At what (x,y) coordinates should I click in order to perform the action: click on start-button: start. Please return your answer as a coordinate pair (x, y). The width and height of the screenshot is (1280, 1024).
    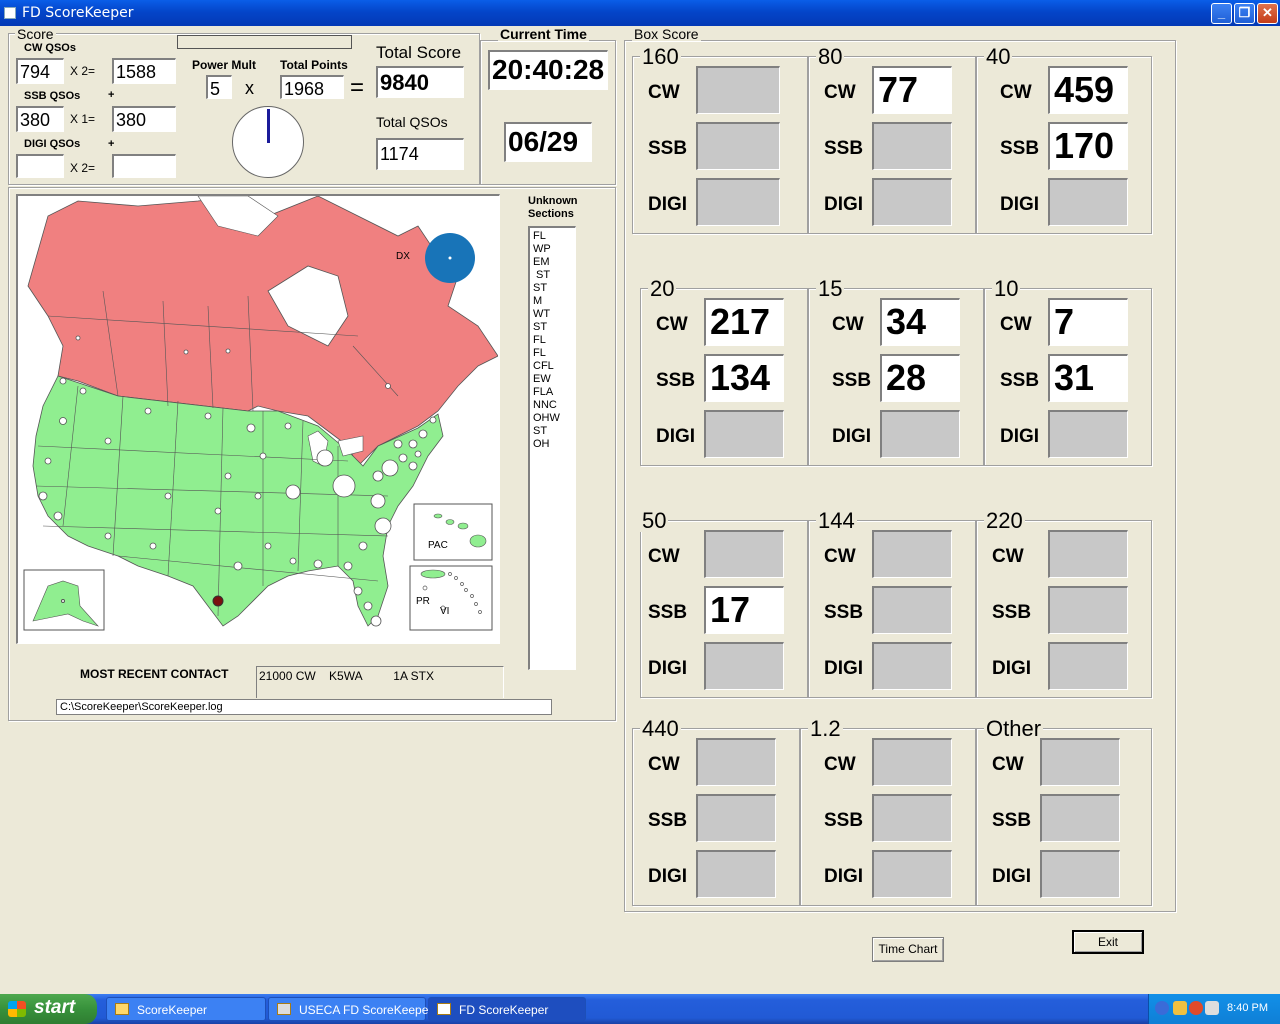
    Looking at the image, I should click on (48, 1009).